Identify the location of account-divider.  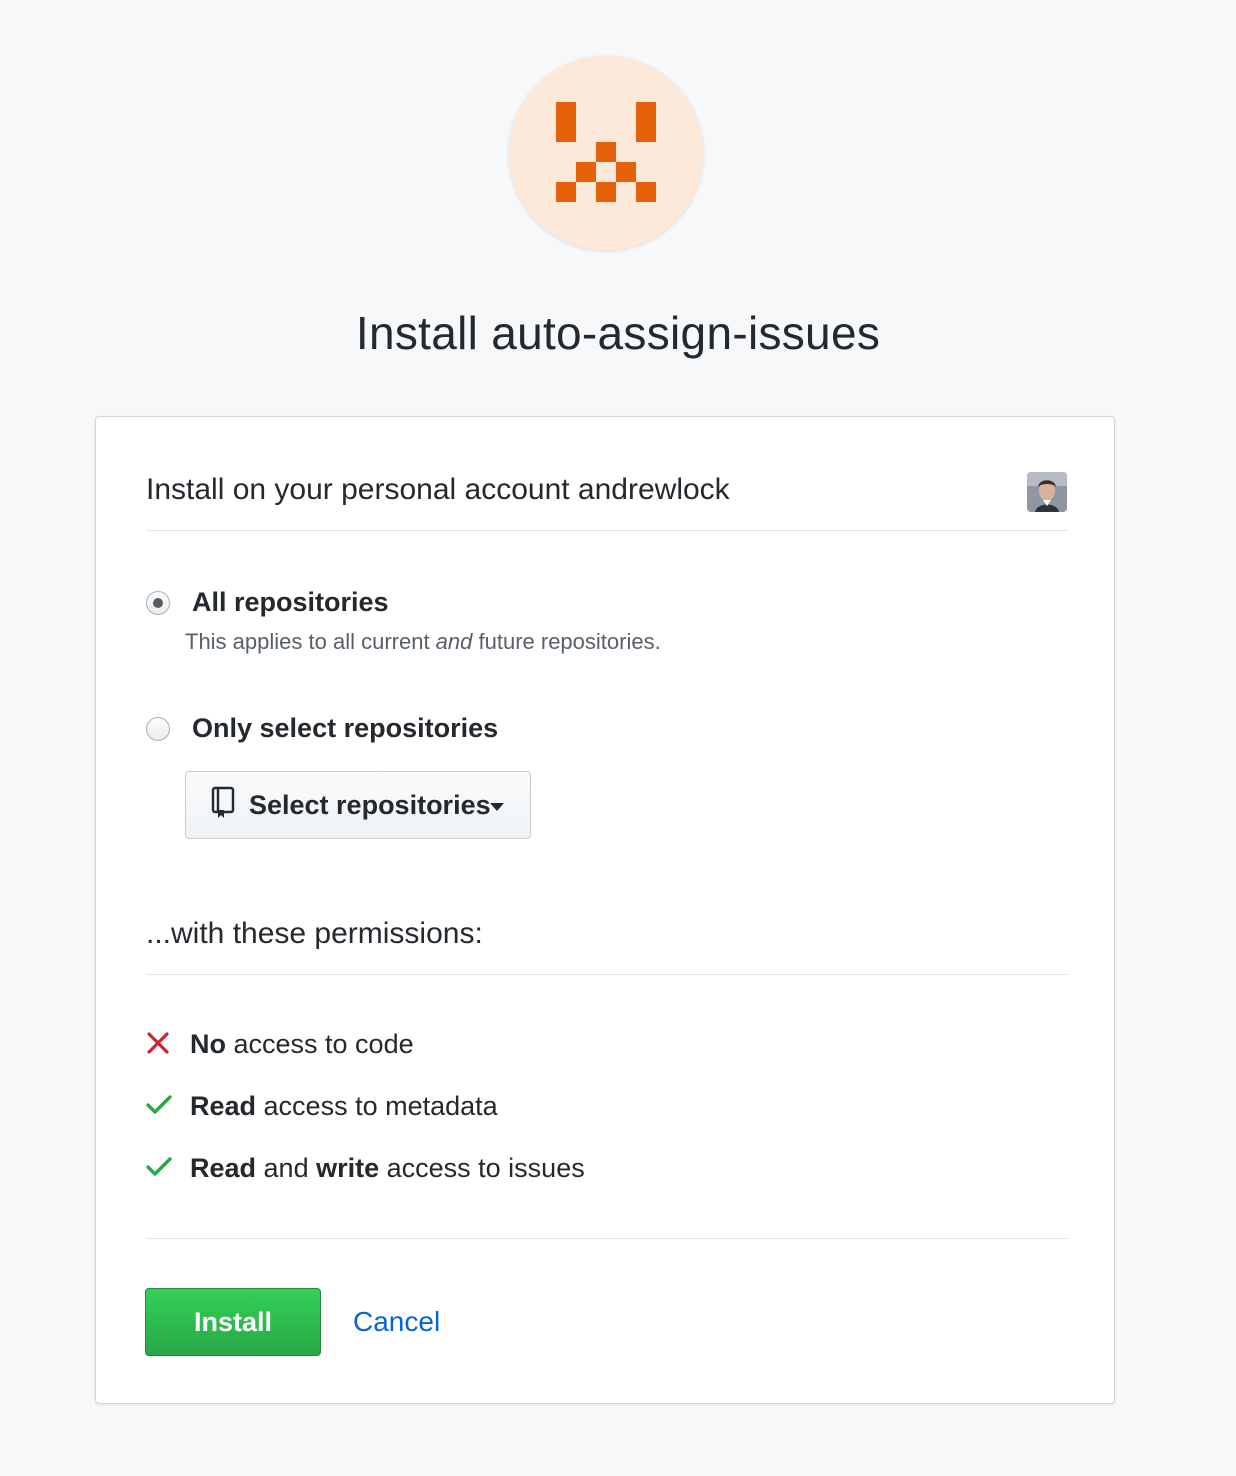
(607, 530).